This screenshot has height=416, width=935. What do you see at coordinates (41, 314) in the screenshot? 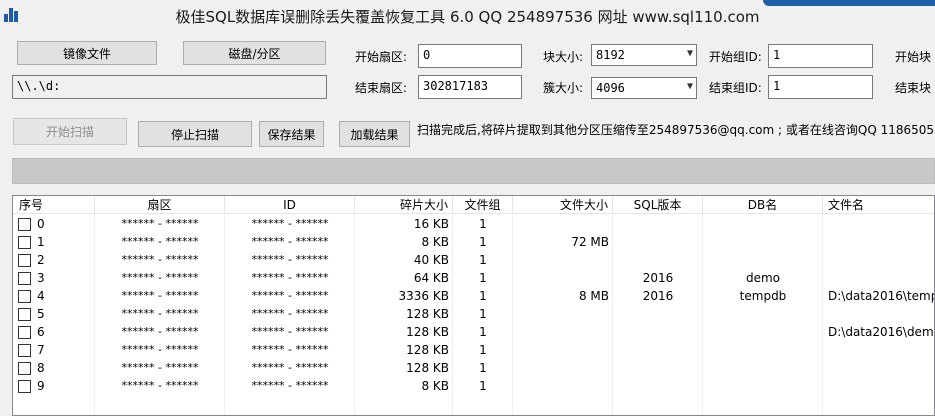
I see `row-number: 5` at bounding box center [41, 314].